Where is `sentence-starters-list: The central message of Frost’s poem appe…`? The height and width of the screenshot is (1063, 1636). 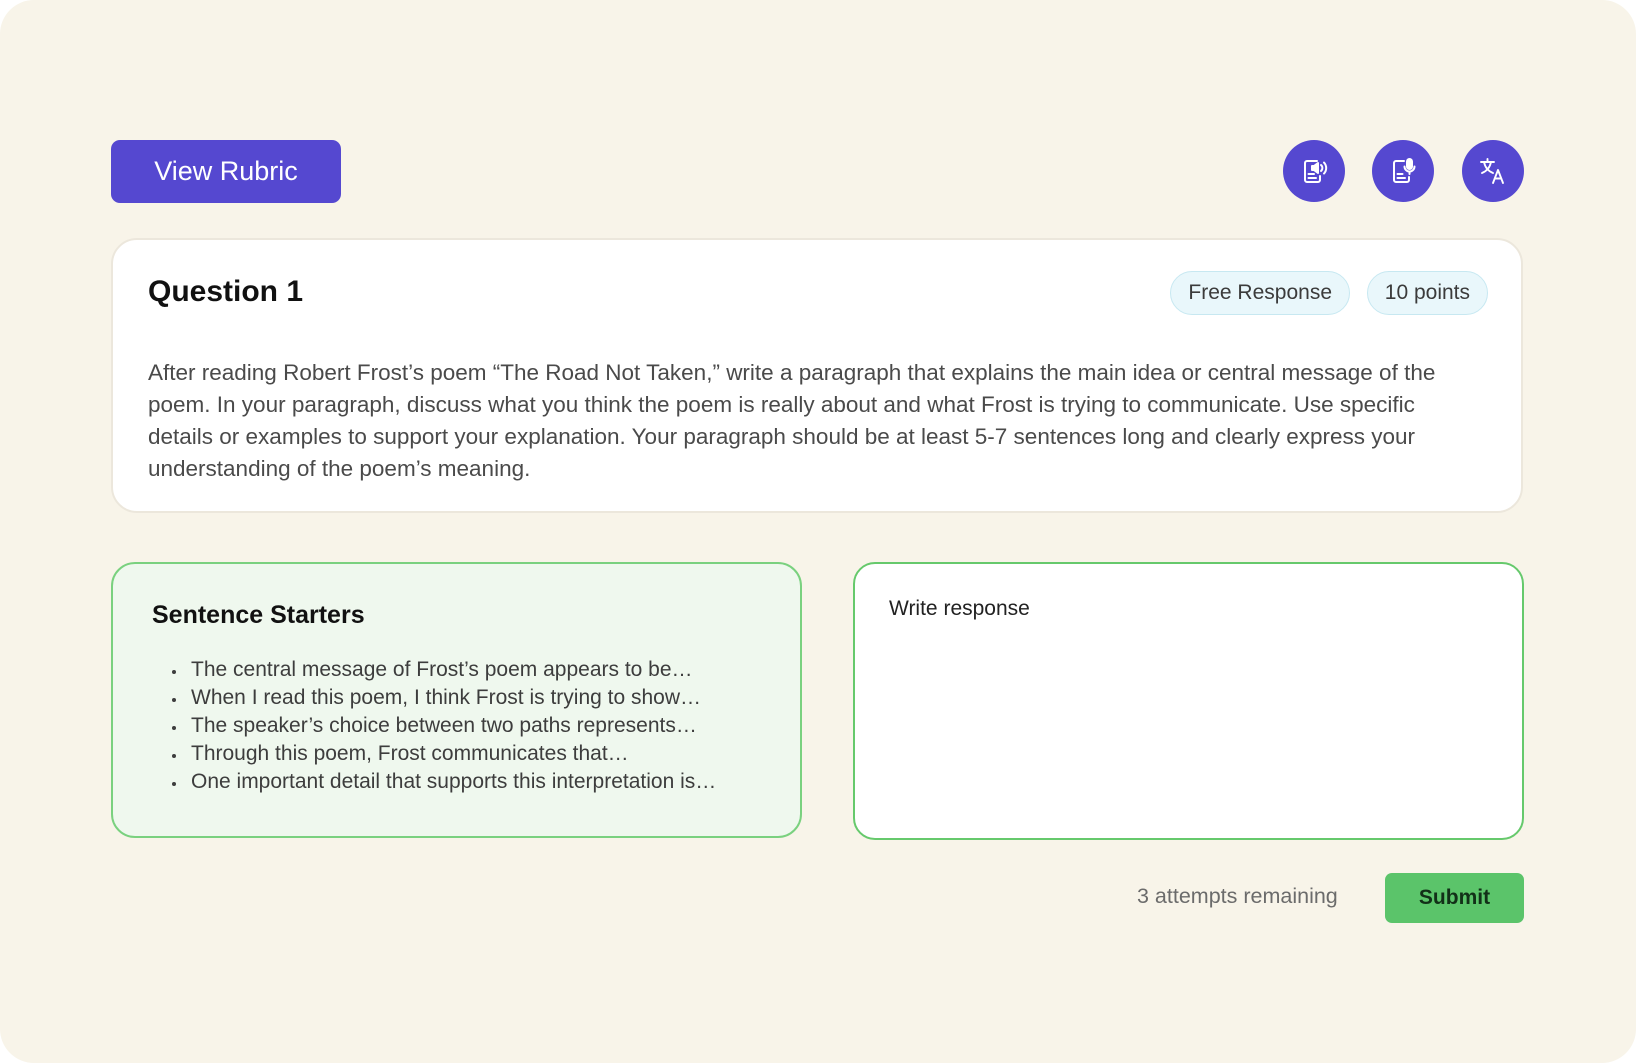 sentence-starters-list: The central message of Frost’s poem appe… is located at coordinates (451, 726).